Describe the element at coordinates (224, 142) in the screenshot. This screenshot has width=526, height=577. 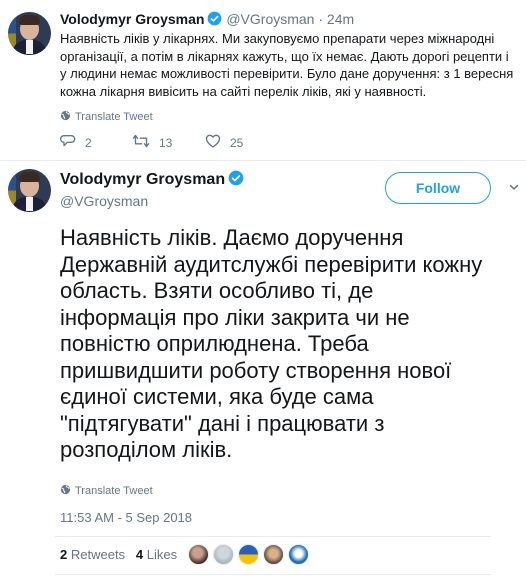
I see `like-button: 25` at that location.